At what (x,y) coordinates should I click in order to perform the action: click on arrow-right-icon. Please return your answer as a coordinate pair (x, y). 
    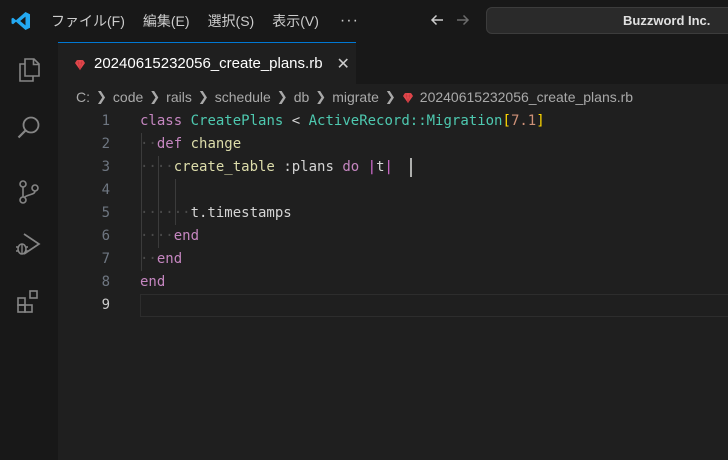
    Looking at the image, I should click on (463, 21).